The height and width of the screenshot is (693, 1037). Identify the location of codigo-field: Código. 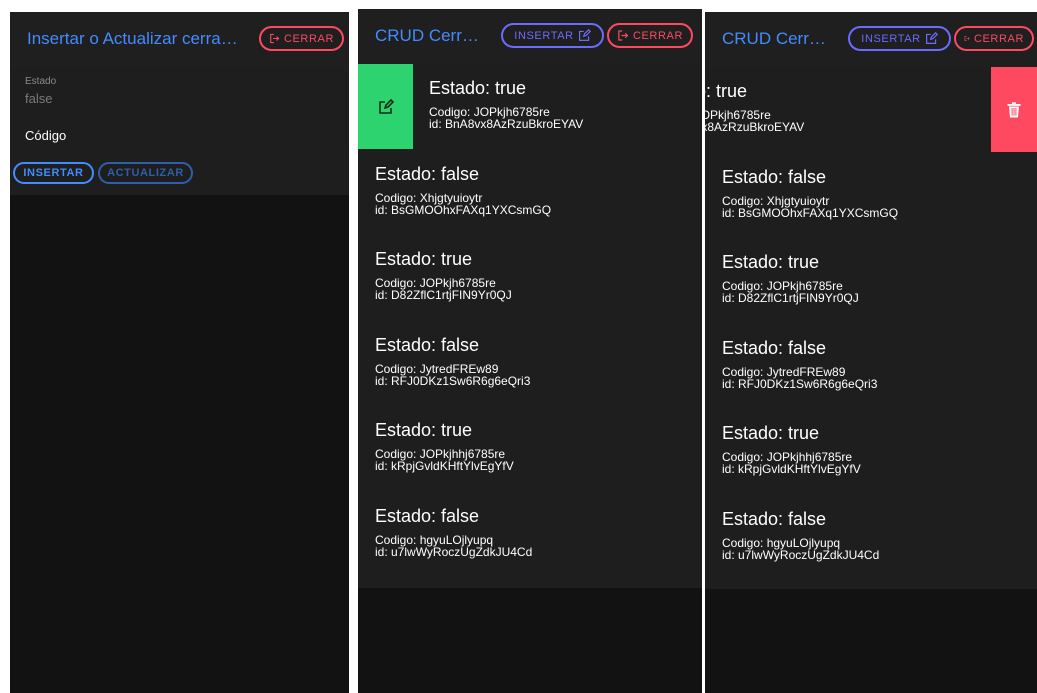
(45, 135).